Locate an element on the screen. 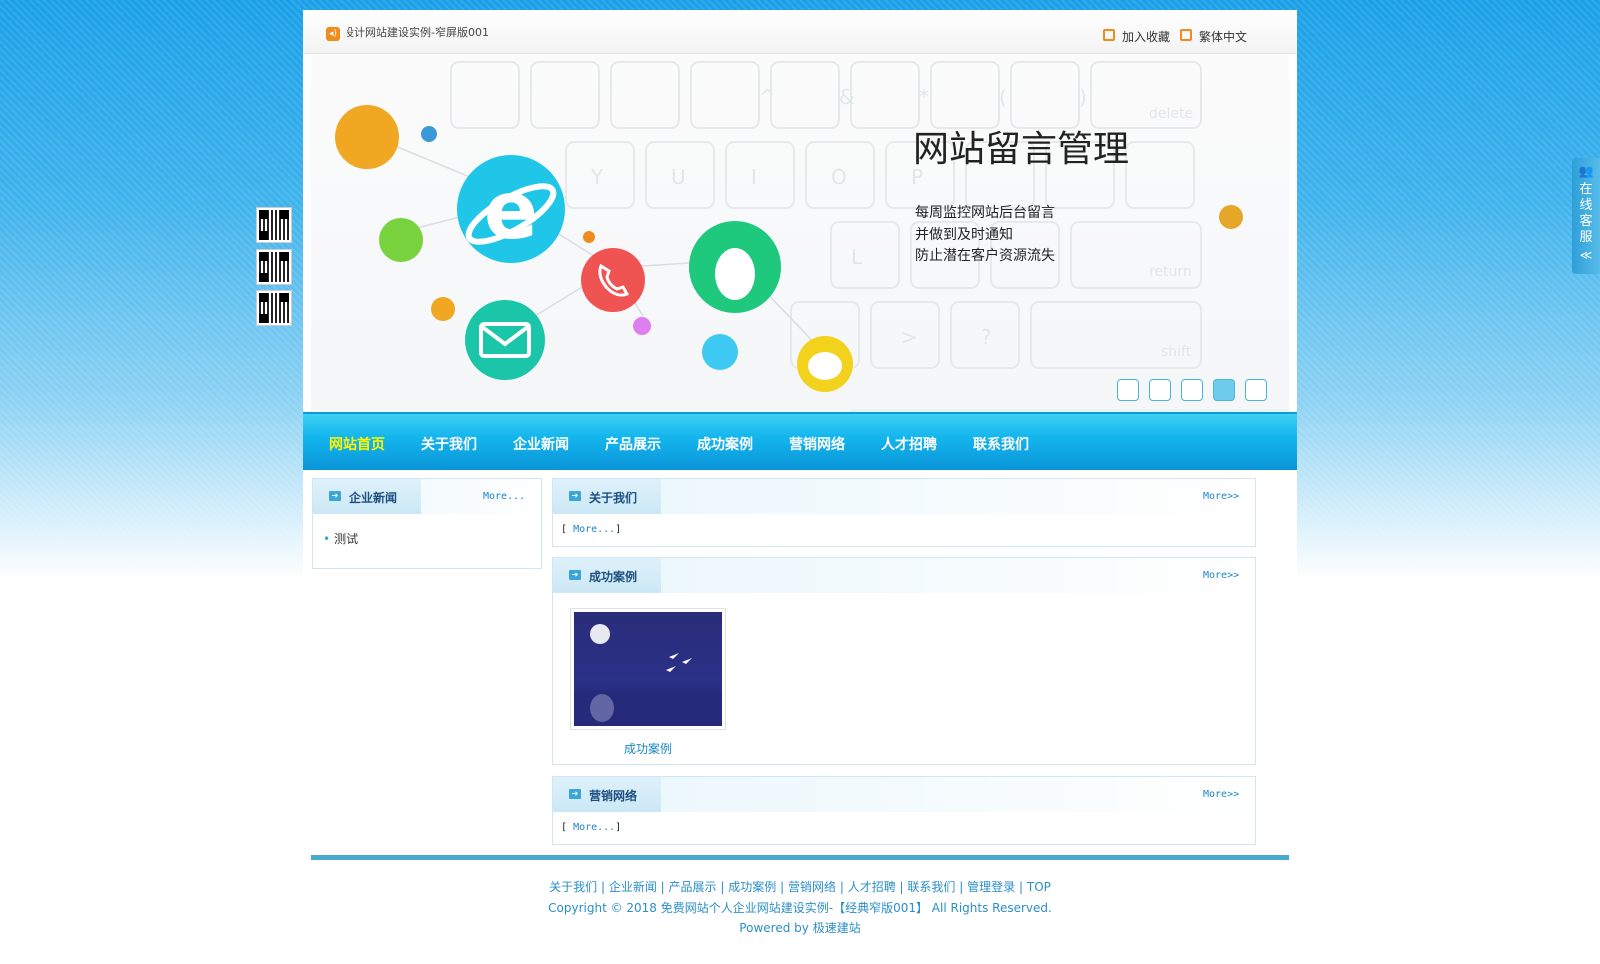 The width and height of the screenshot is (1600, 964). cases-box: ➜ 成功案例 More>> 成功案例 is located at coordinates (904, 661).